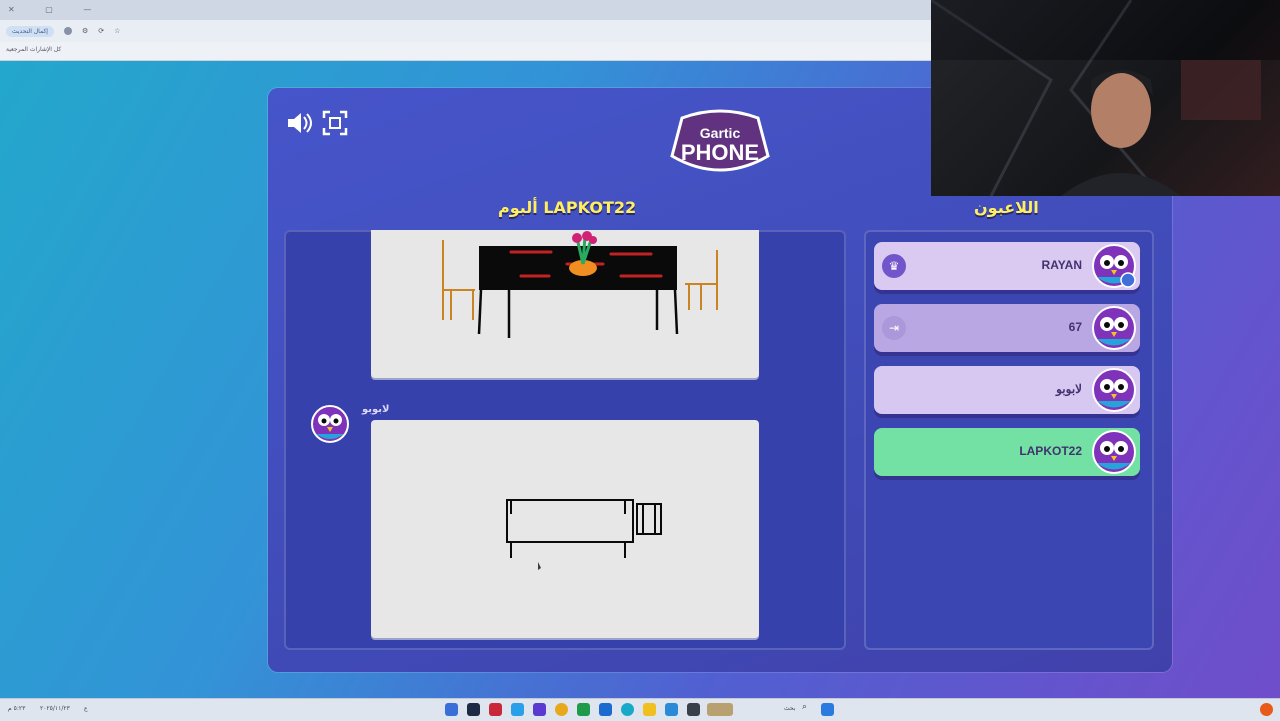 Image resolution: width=1280 pixels, height=721 pixels. Describe the element at coordinates (567, 207) in the screenshot. I see `album-title: ألبوم LAPKOT22` at that location.